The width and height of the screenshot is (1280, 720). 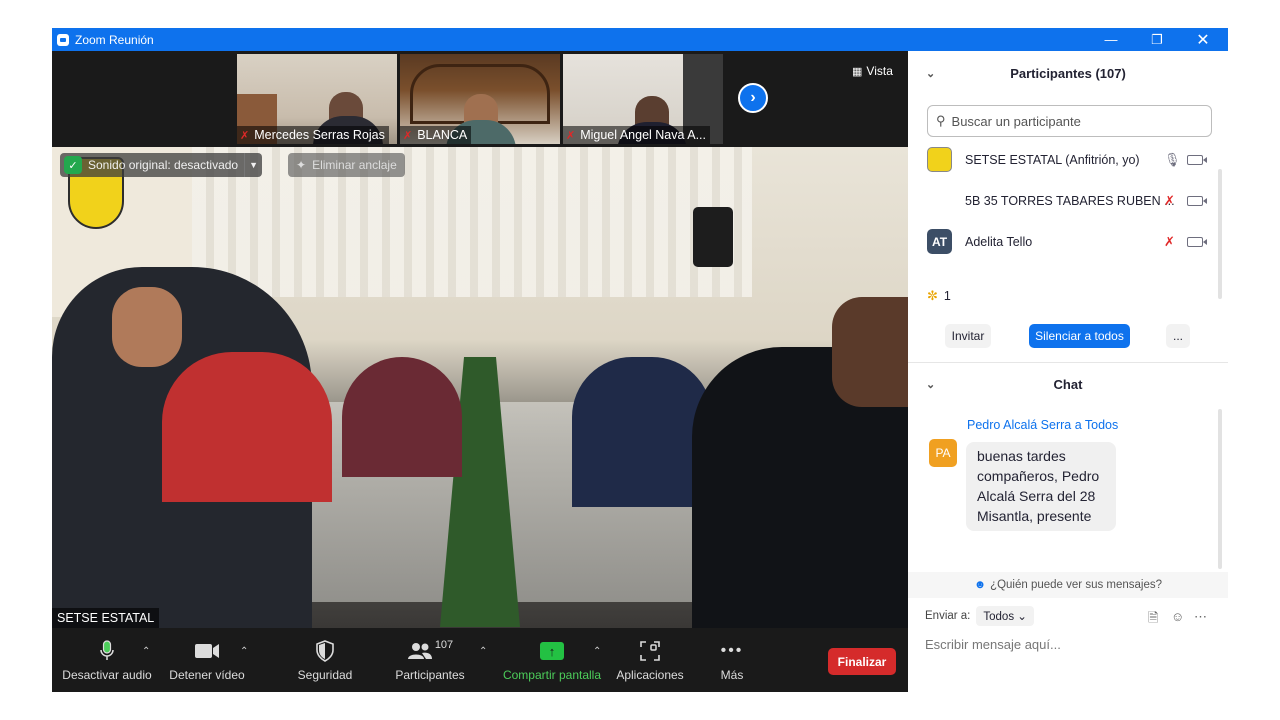 What do you see at coordinates (1079, 336) in the screenshot?
I see `mute-all-button: Silenciar a todos` at bounding box center [1079, 336].